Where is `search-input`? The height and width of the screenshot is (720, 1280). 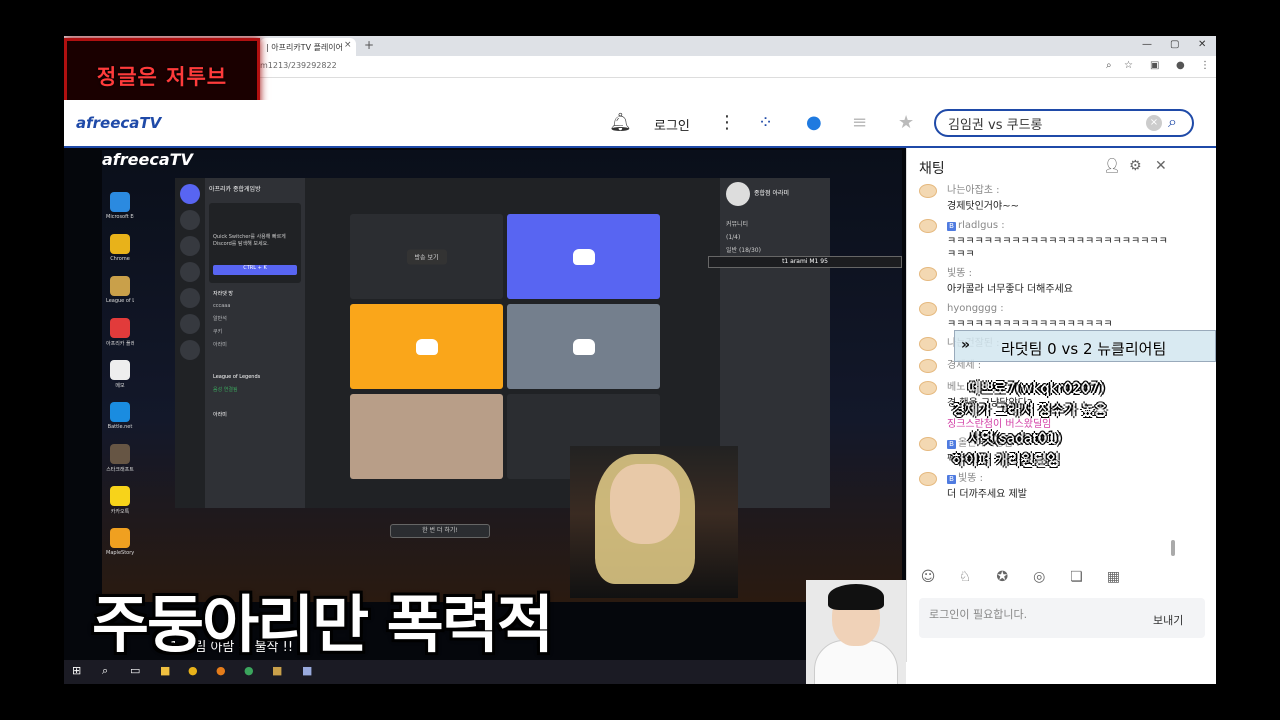 search-input is located at coordinates (1043, 123).